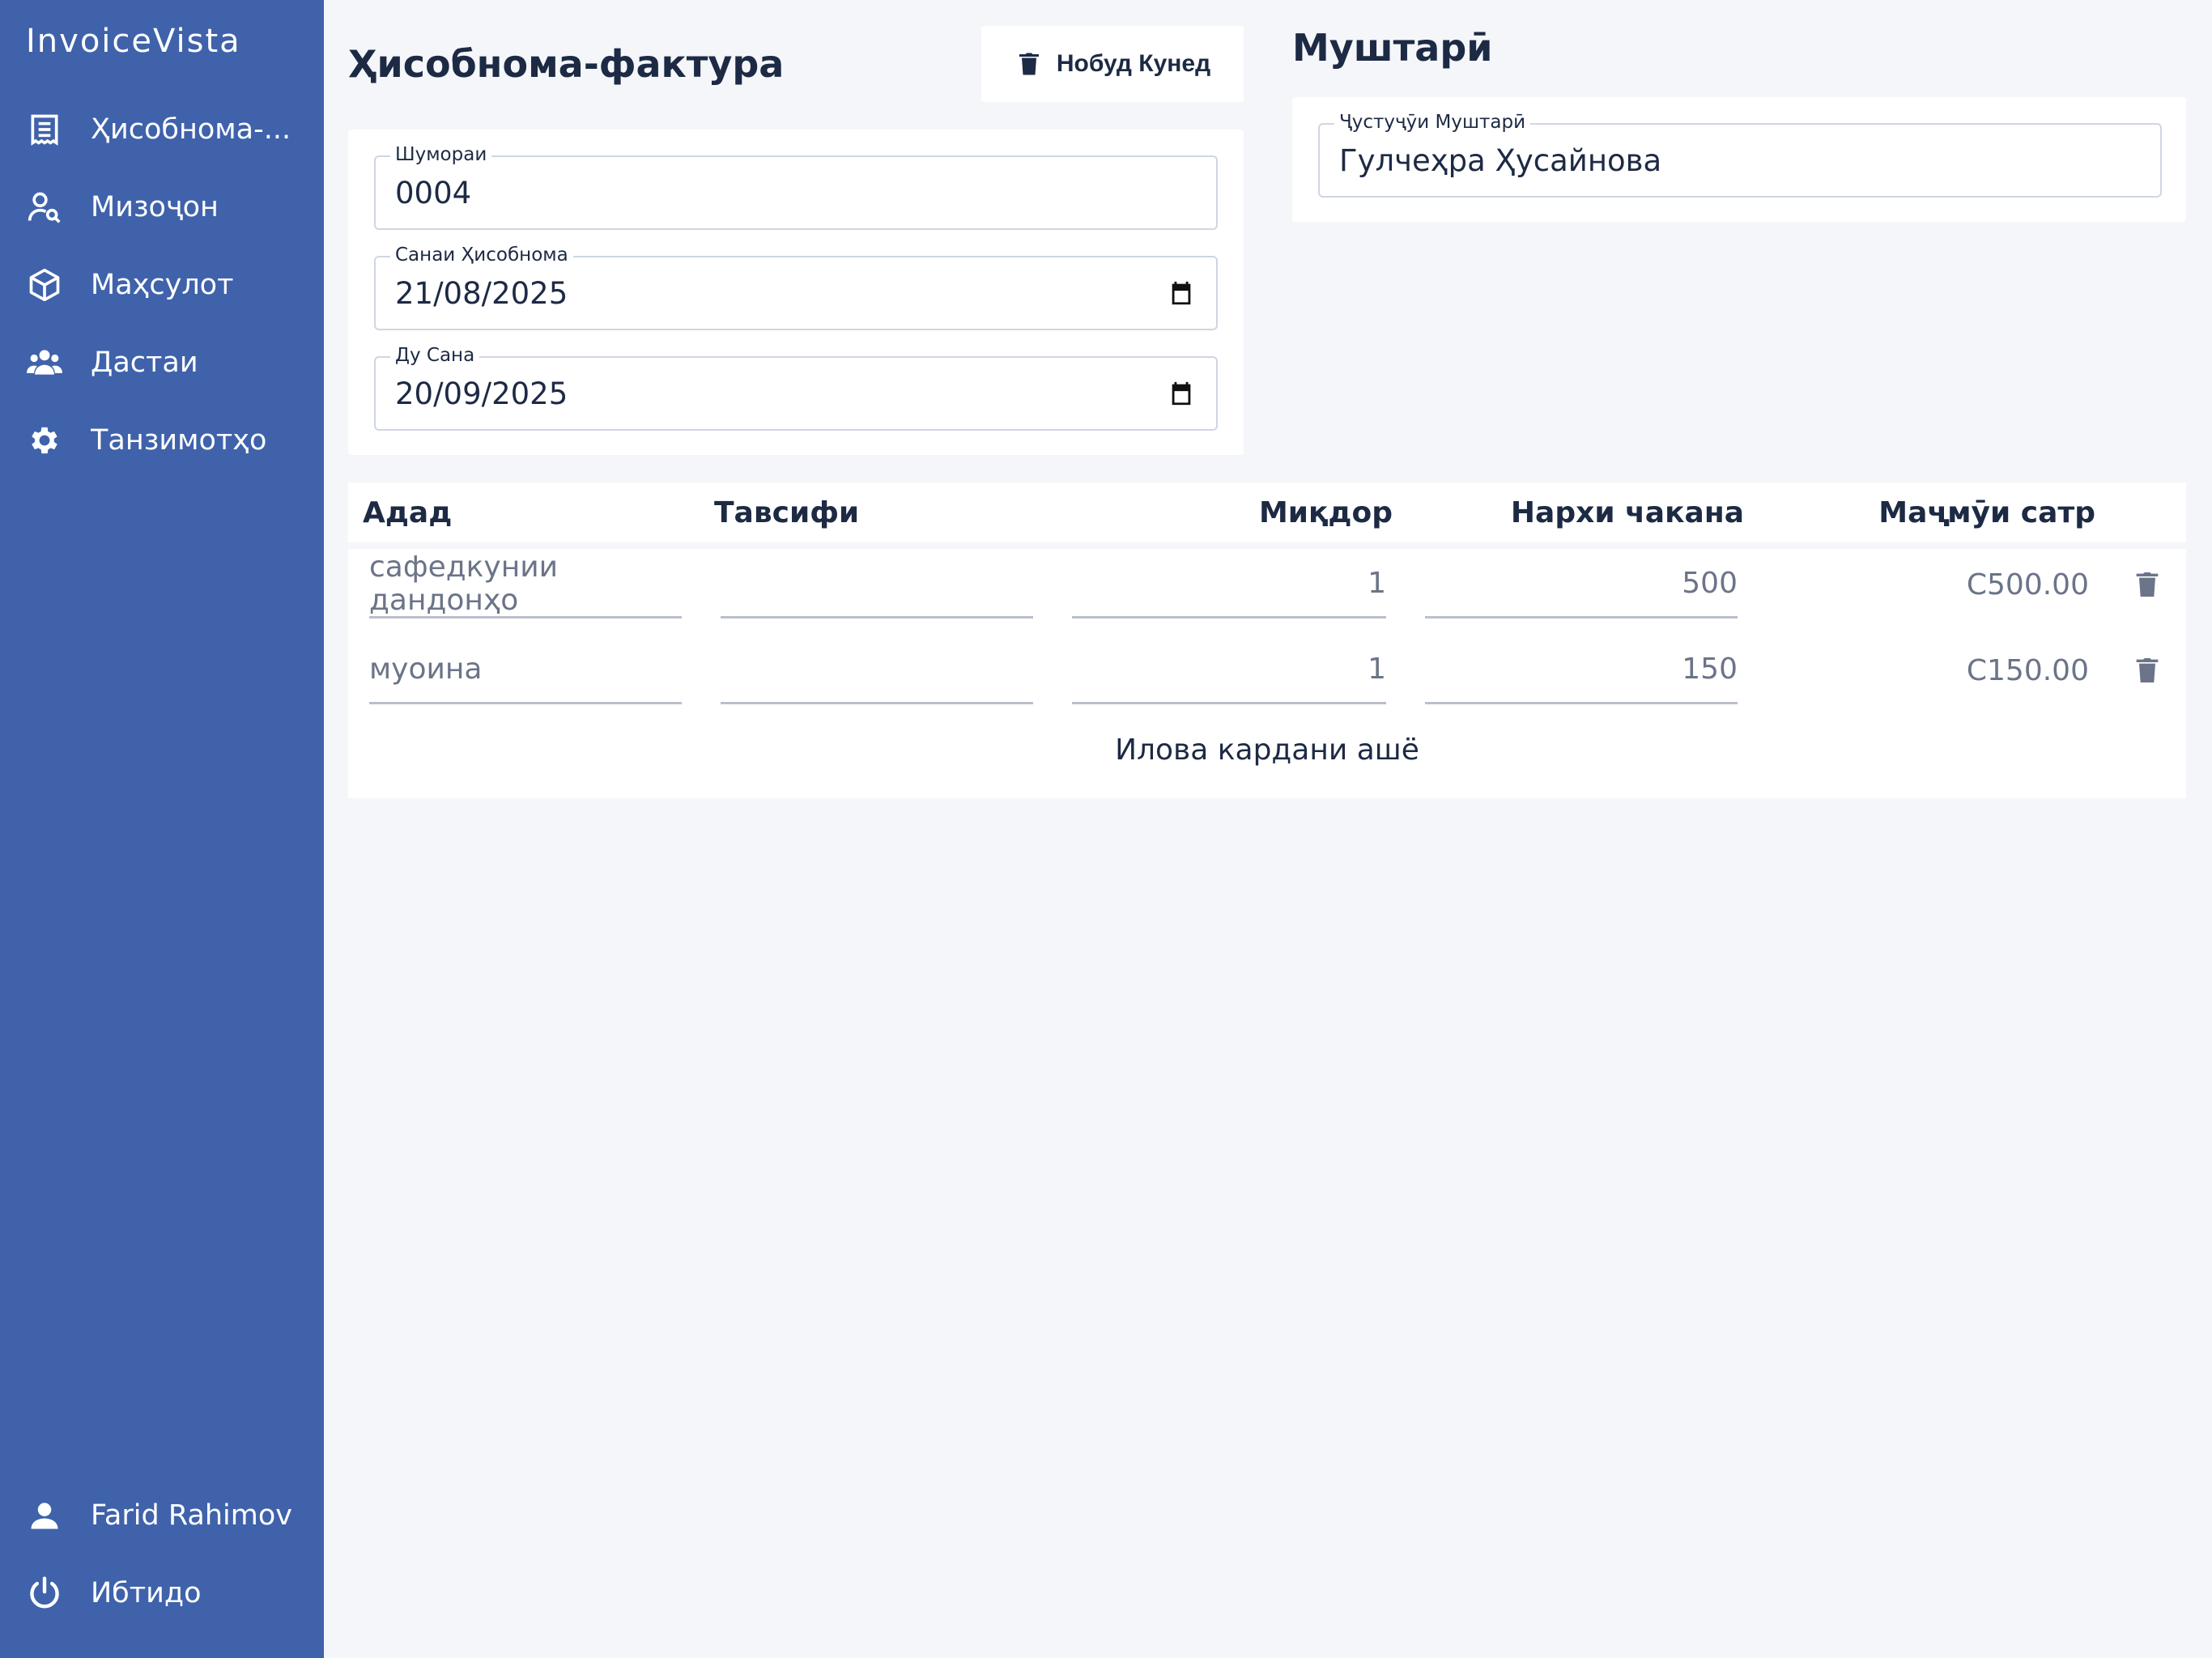 The width and height of the screenshot is (2212, 1658). I want to click on column-header-item: Адад, so click(408, 512).